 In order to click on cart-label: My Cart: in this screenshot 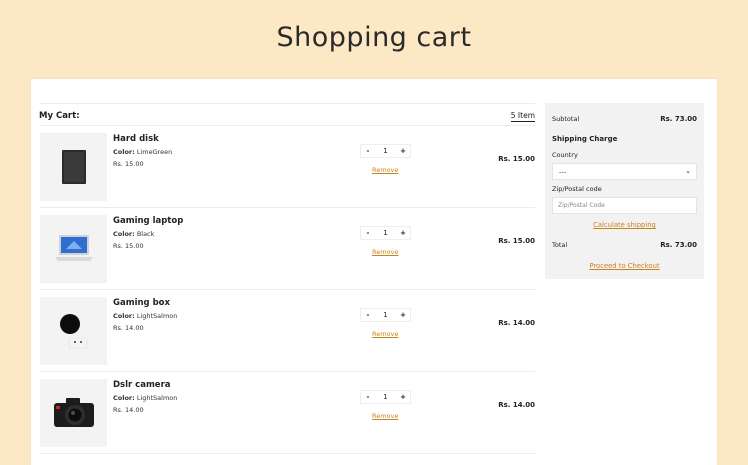, I will do `click(59, 116)`.